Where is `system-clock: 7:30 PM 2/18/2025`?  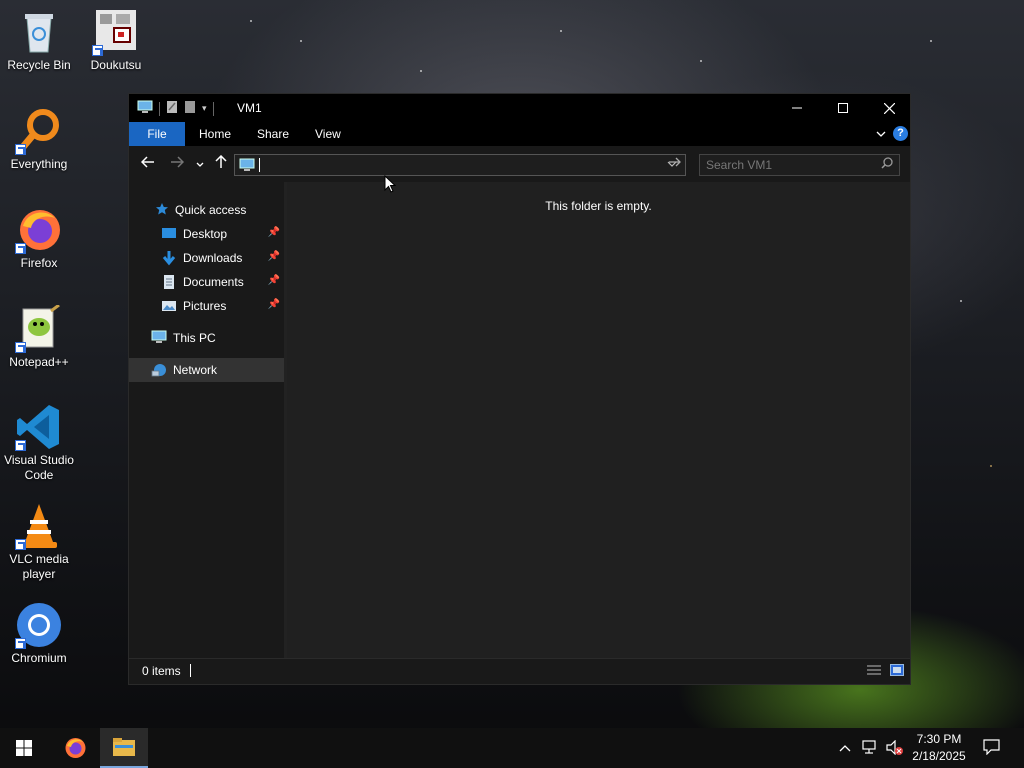 system-clock: 7:30 PM 2/18/2025 is located at coordinates (939, 748).